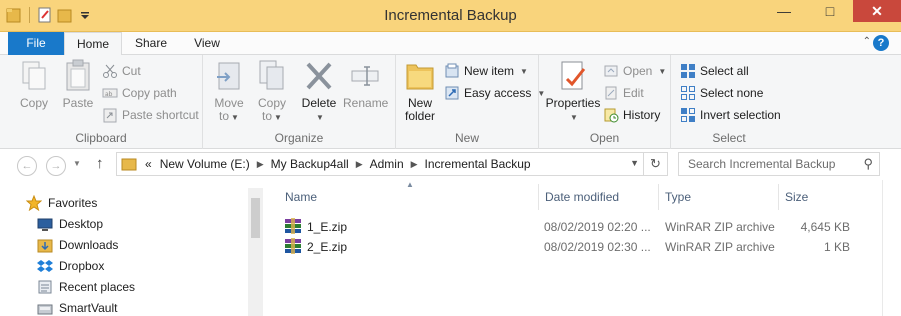 This screenshot has height=316, width=901. What do you see at coordinates (319, 91) in the screenshot?
I see `delete-button: Delete ▼` at bounding box center [319, 91].